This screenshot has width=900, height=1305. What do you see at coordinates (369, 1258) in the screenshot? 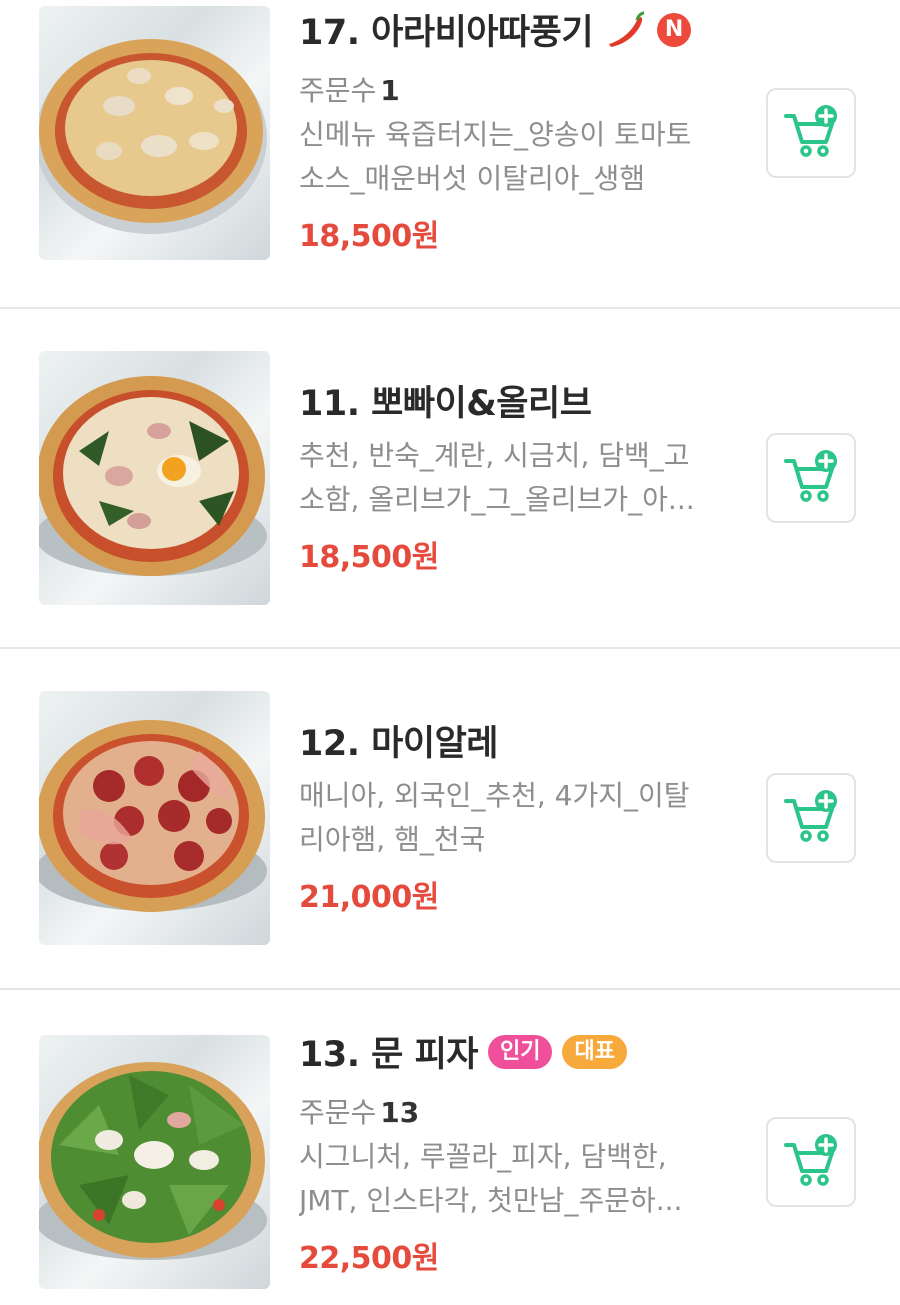
I see `menu-item-price: 22,500원` at bounding box center [369, 1258].